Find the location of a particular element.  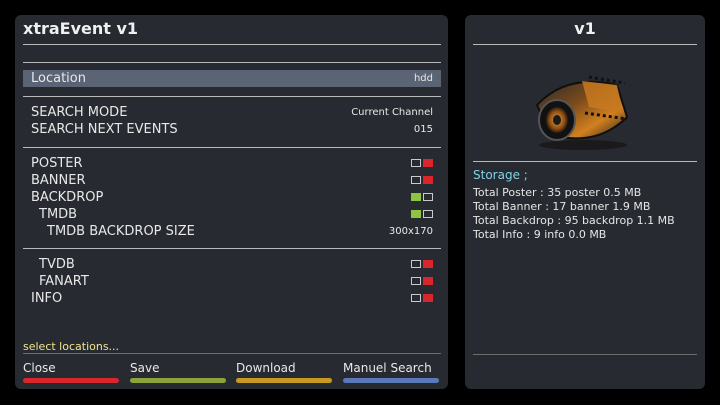

setting-label: TMDB is located at coordinates (58, 214).